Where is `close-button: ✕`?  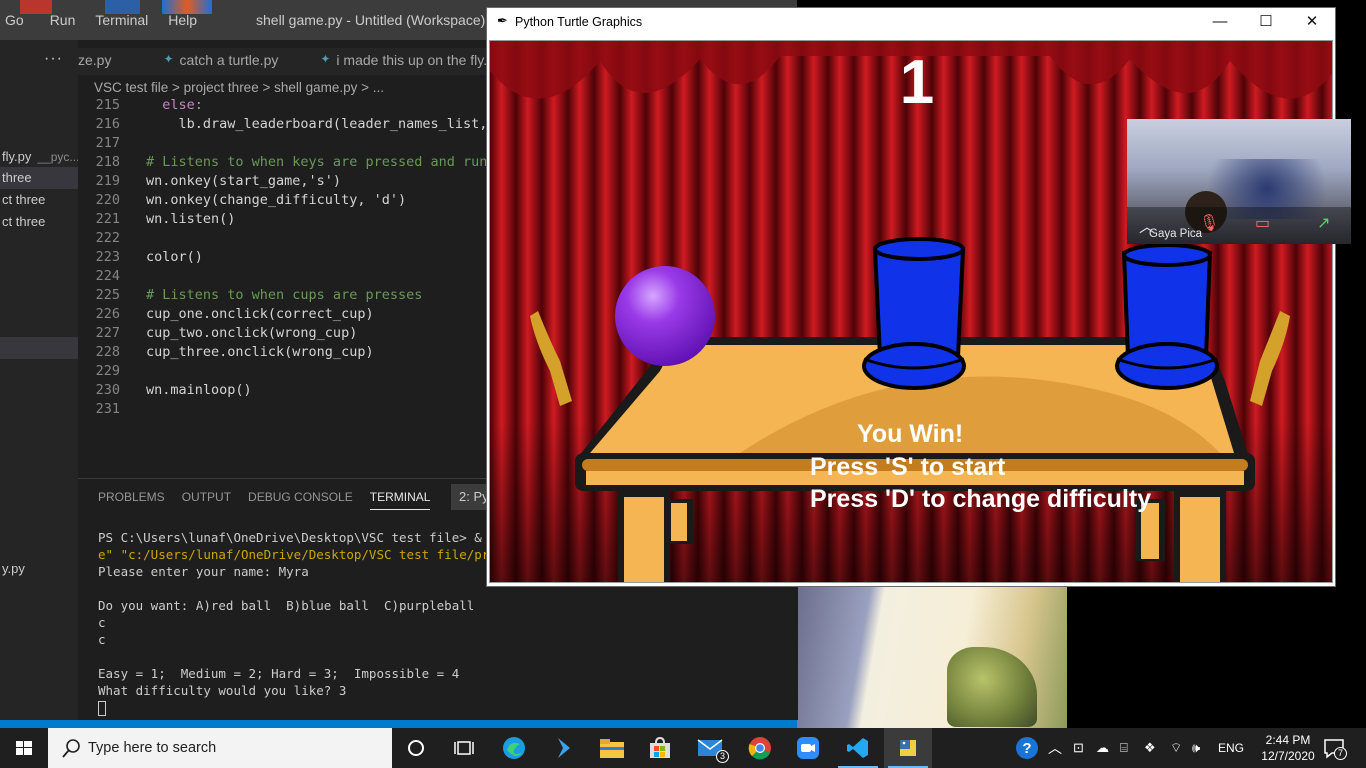
close-button: ✕ is located at coordinates (1312, 22).